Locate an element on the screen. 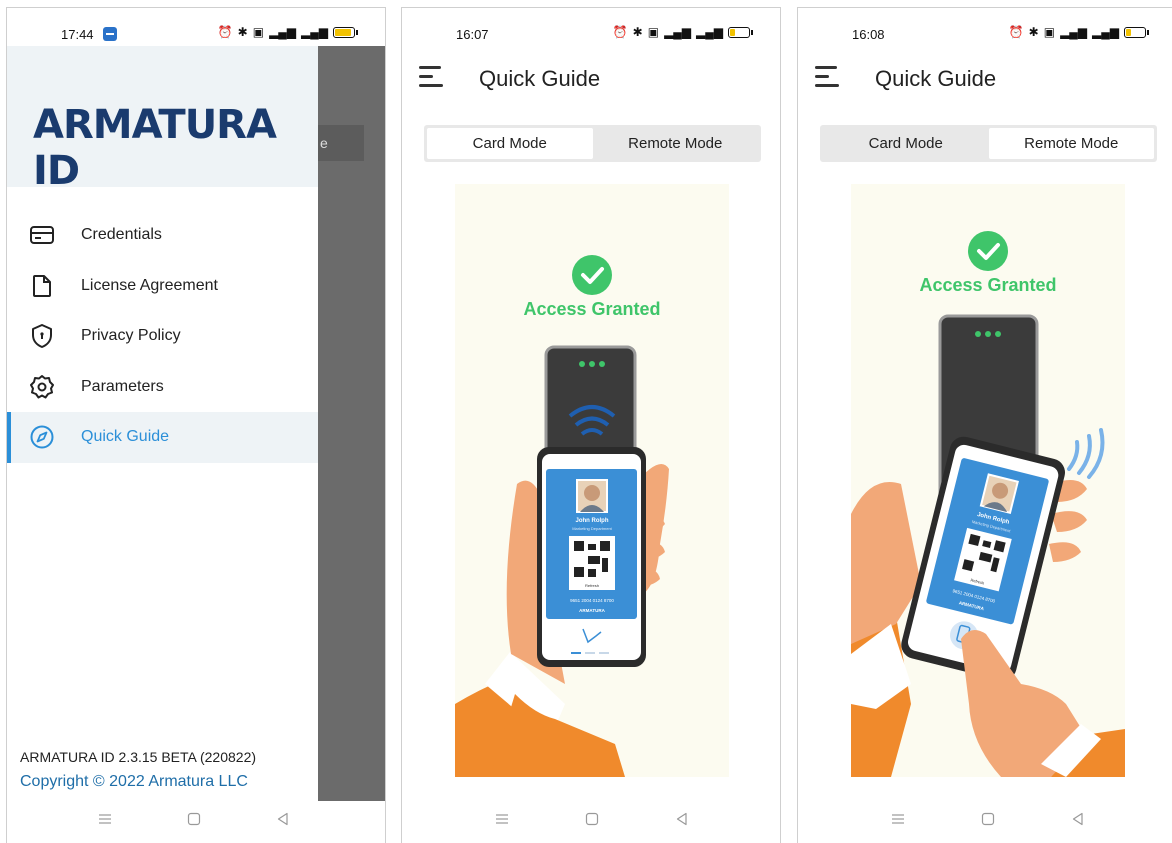 The height and width of the screenshot is (843, 1172). card-brand: ARMATURA is located at coordinates (592, 610).